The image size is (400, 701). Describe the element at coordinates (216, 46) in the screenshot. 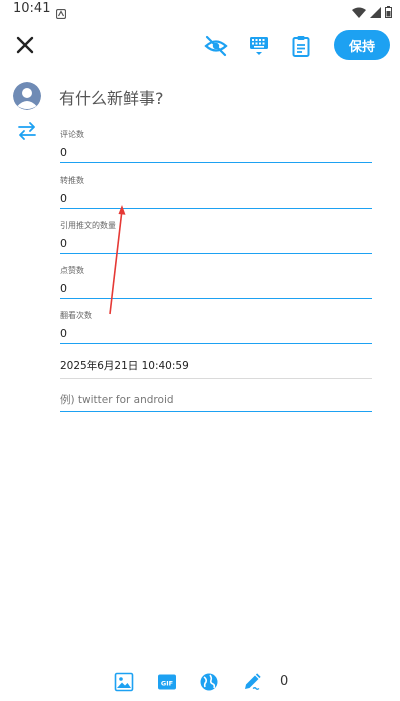

I see `eye-off-icon` at that location.